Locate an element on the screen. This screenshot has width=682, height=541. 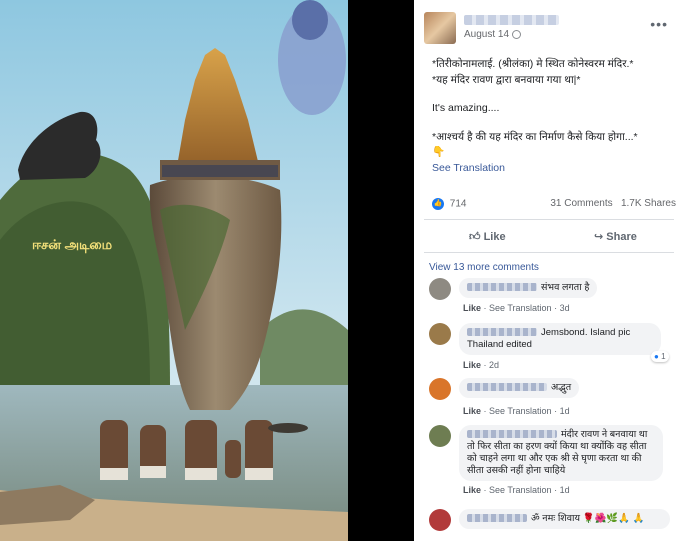
comment-bubble: ॐ नमः शिवाय 🌹🌺🌿🙏 🙏 is located at coordinates (564, 519).